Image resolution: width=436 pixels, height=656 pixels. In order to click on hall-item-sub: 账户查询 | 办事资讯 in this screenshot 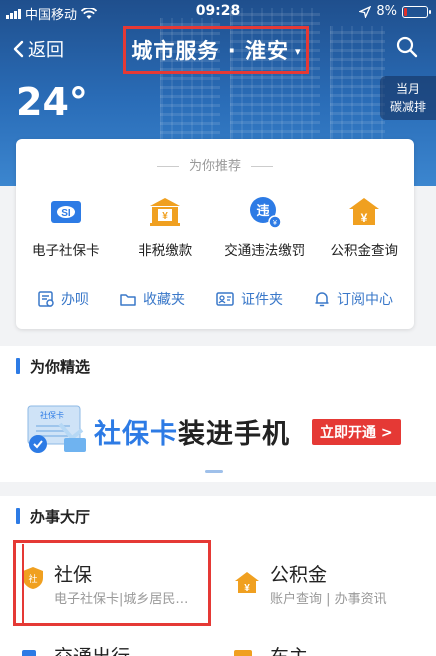, I will do `click(328, 599)`.